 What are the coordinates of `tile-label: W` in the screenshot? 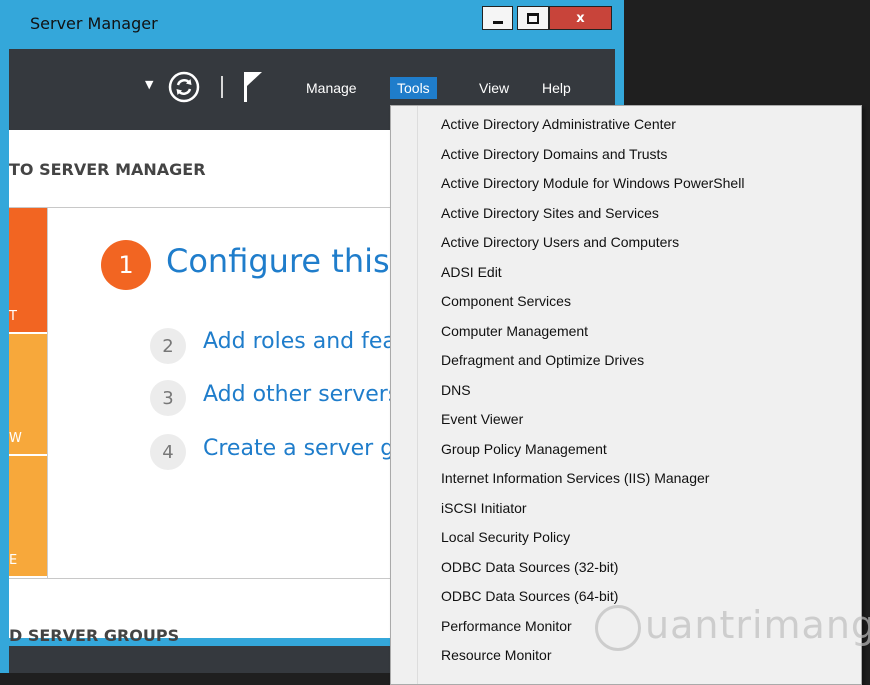 It's located at (15, 438).